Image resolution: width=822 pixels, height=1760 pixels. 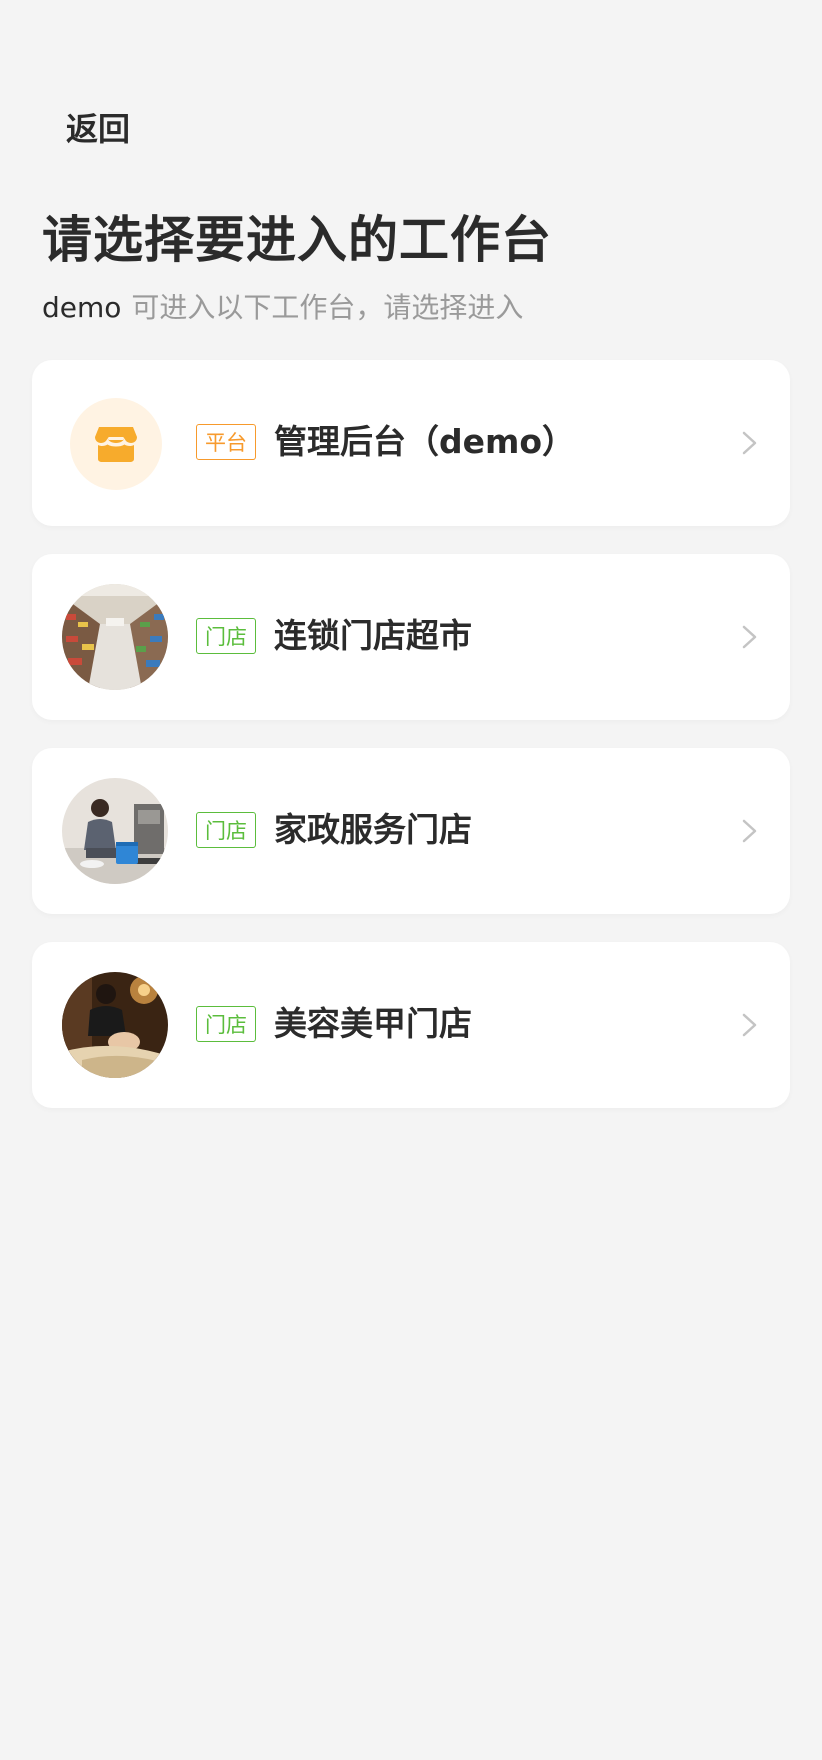 What do you see at coordinates (373, 635) in the screenshot?
I see `workspace-name: 连锁门店超市` at bounding box center [373, 635].